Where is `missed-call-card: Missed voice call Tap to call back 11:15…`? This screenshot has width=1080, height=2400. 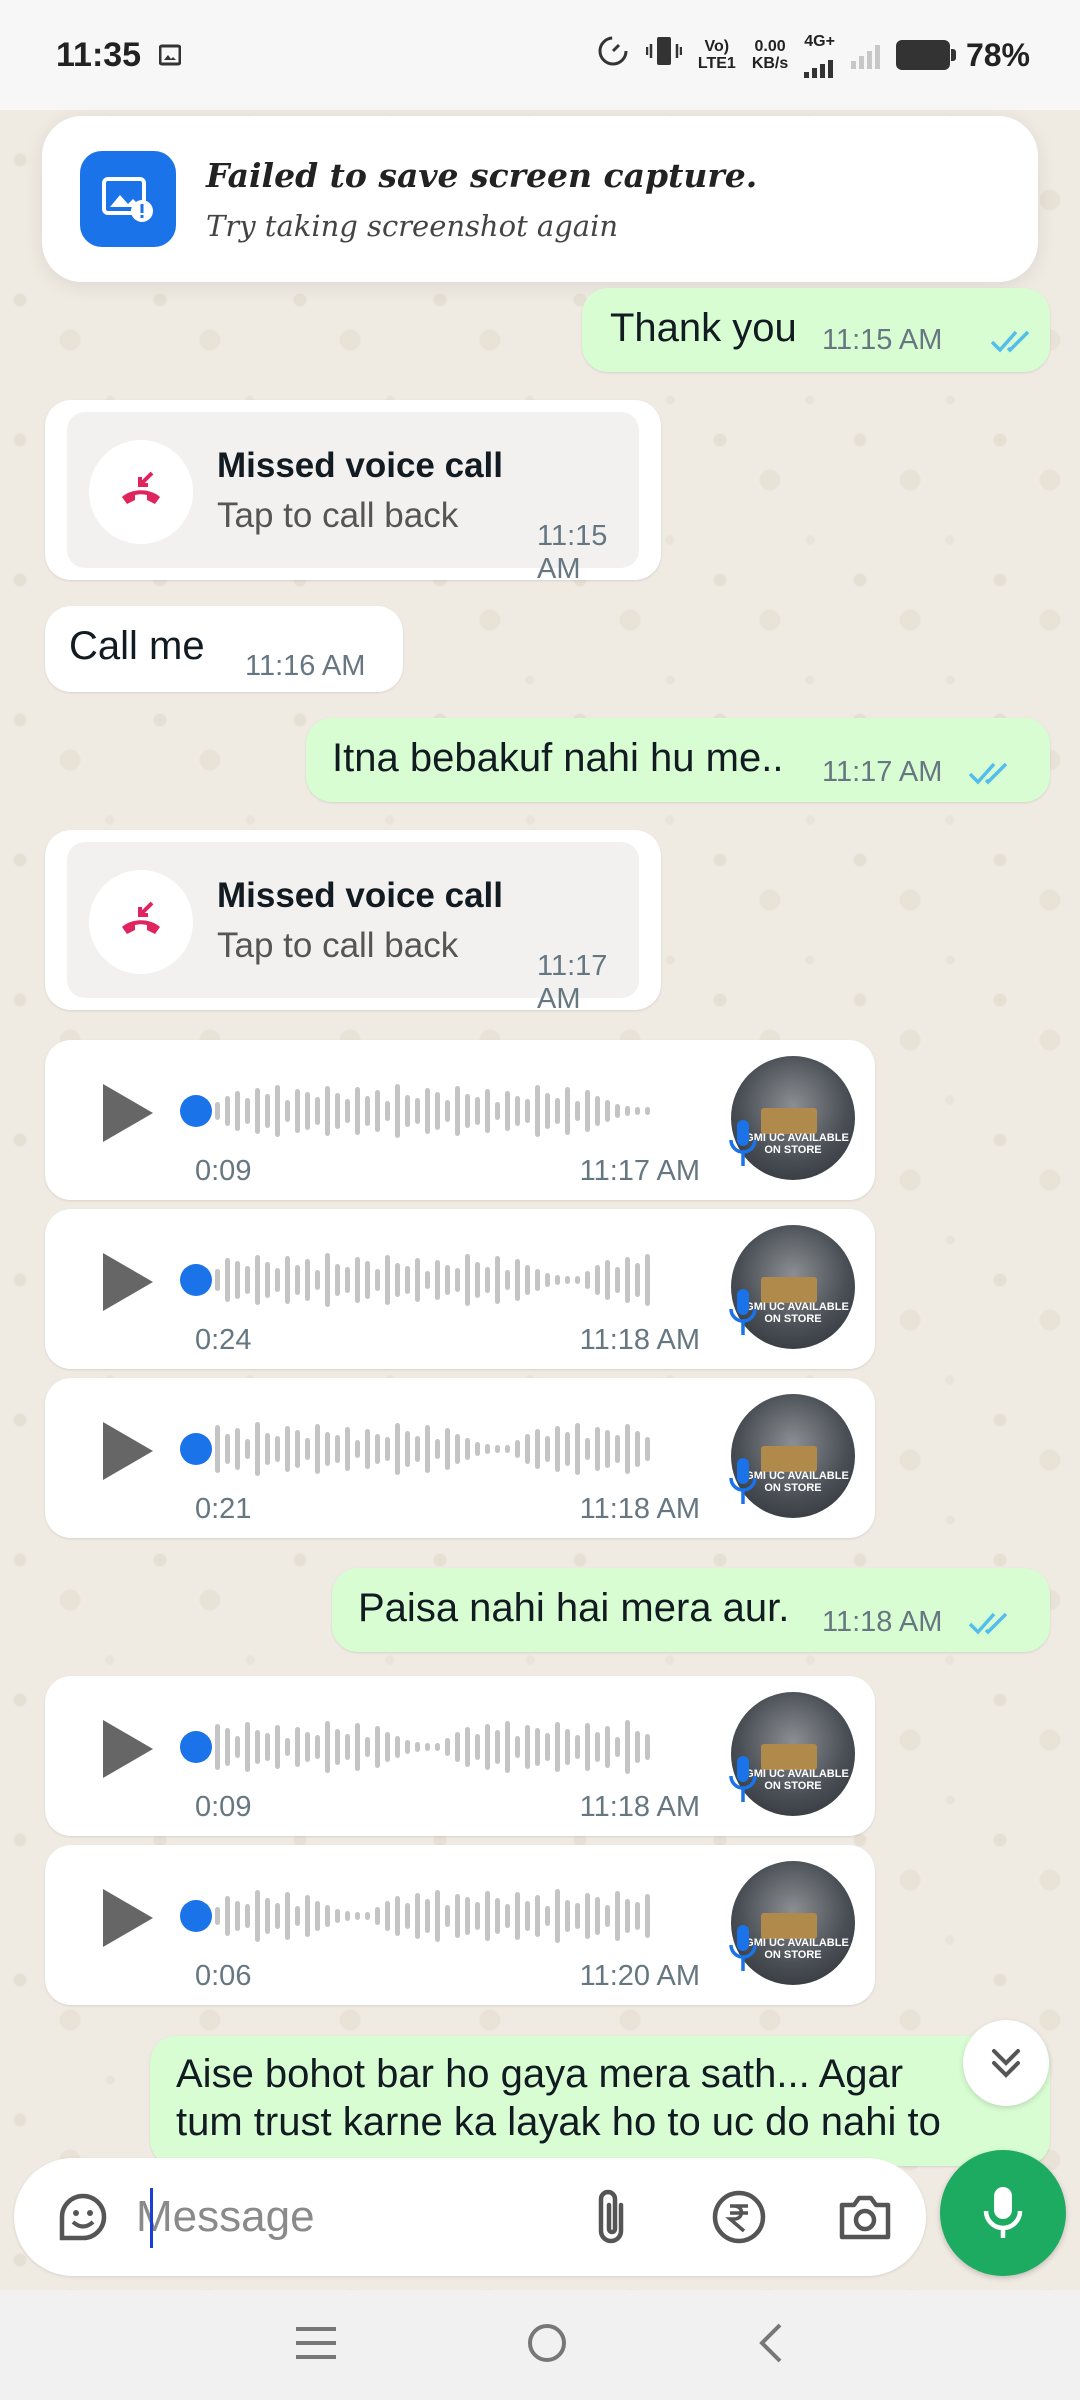
missed-call-card: Missed voice call Tap to call back 11:15… is located at coordinates (353, 498).